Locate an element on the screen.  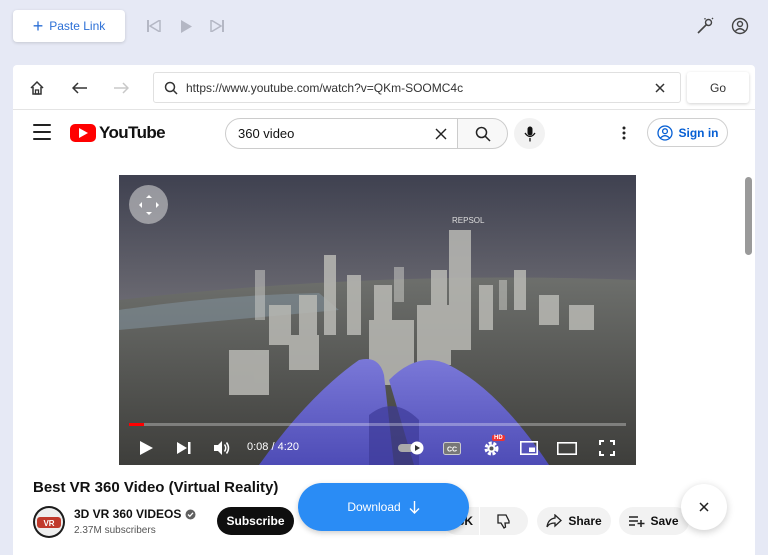
download-button: Download is located at coordinates (383, 507).